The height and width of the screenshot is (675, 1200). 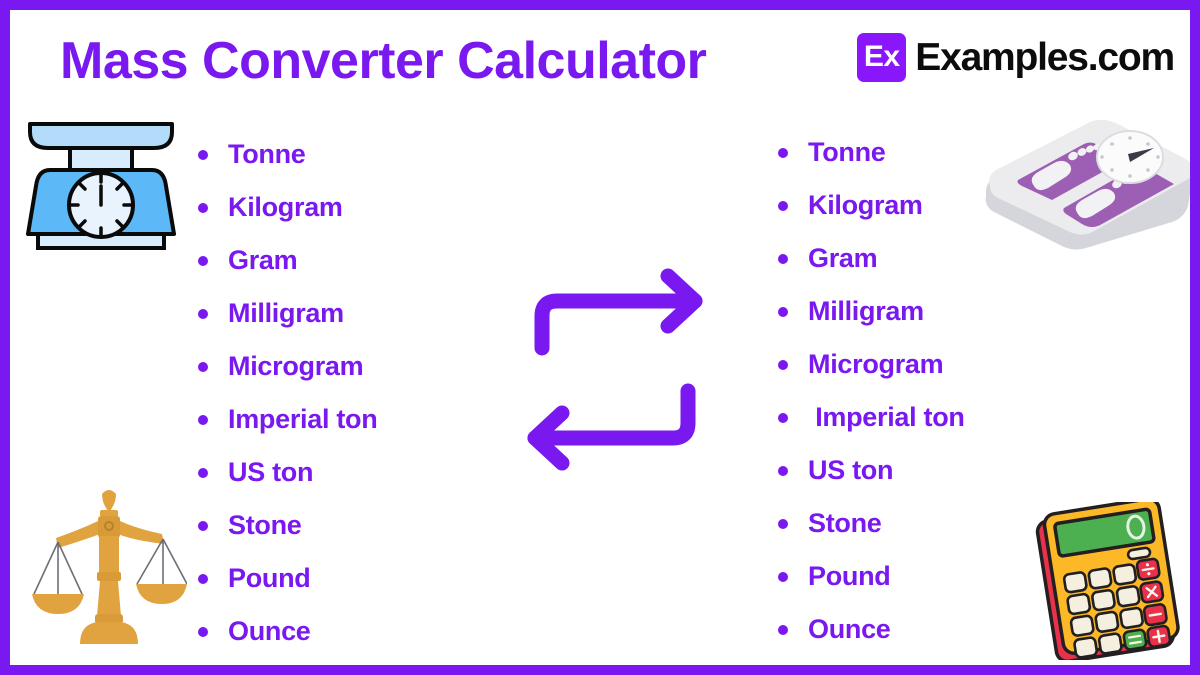 What do you see at coordinates (1084, 185) in the screenshot?
I see `bathroom-scale-icon` at bounding box center [1084, 185].